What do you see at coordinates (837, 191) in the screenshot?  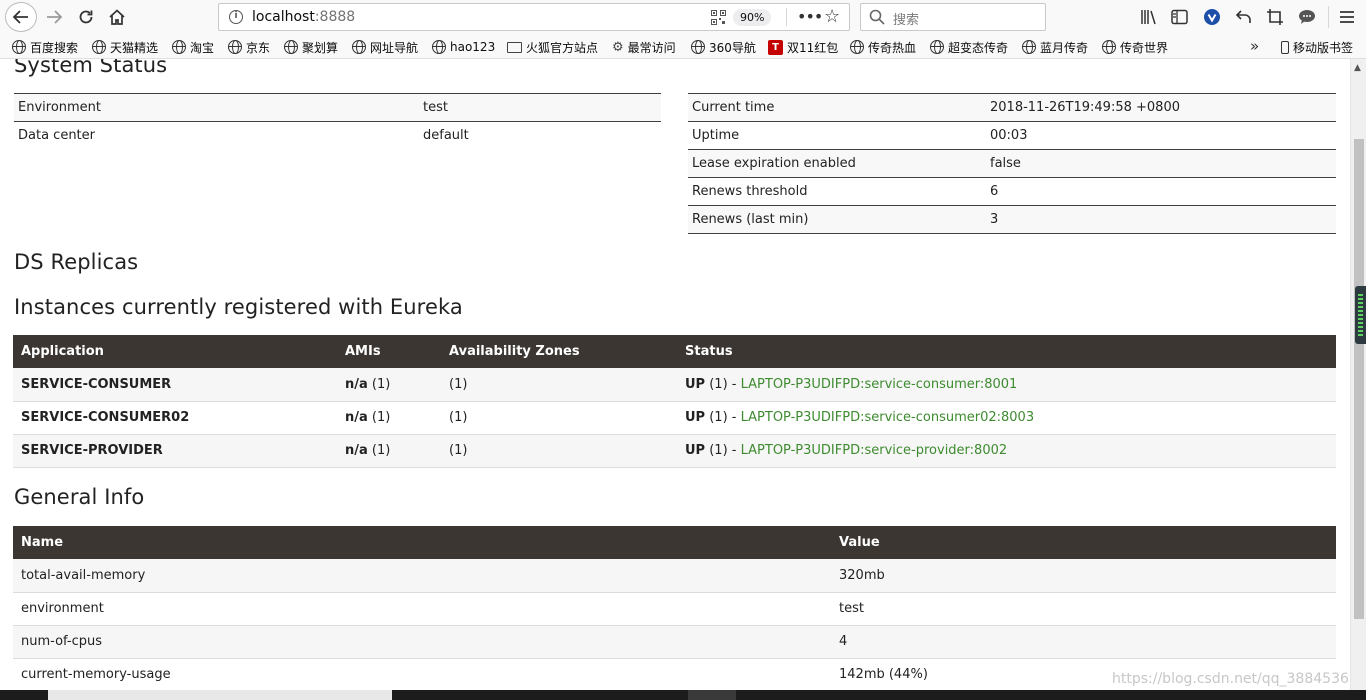 I see `status-key: Renews threshold` at bounding box center [837, 191].